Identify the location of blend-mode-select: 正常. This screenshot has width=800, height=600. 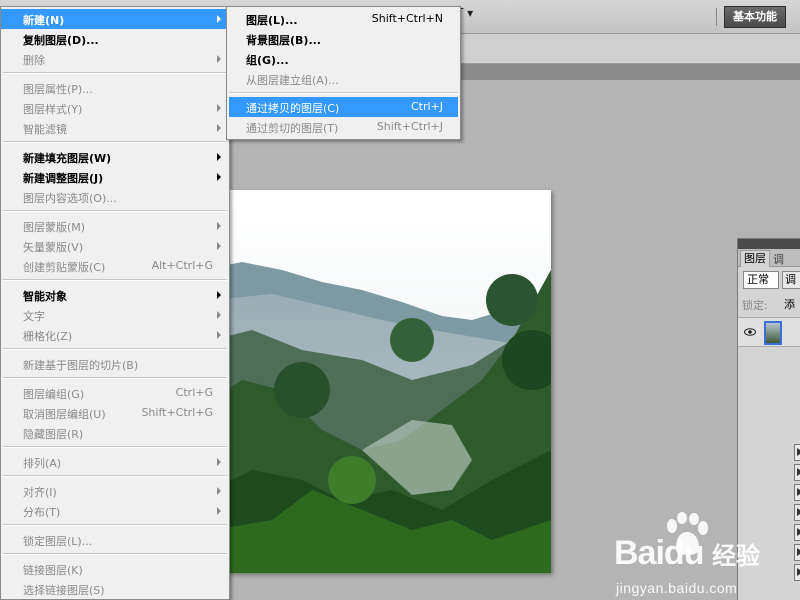
(761, 280).